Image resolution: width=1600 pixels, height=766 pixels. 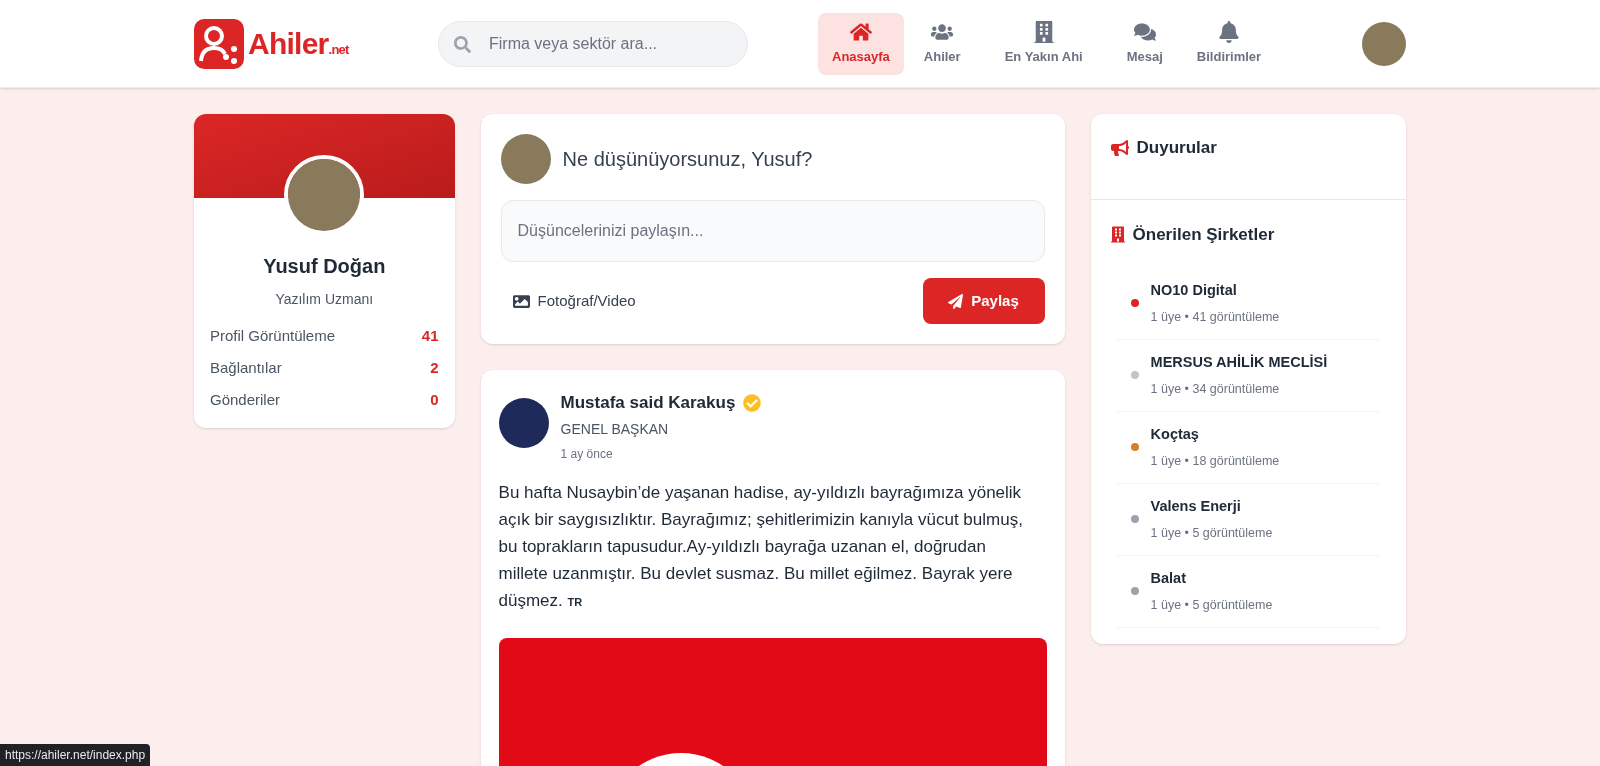 I want to click on company-name: MERSUS AHİLİK MECLİSİ, so click(x=1239, y=362).